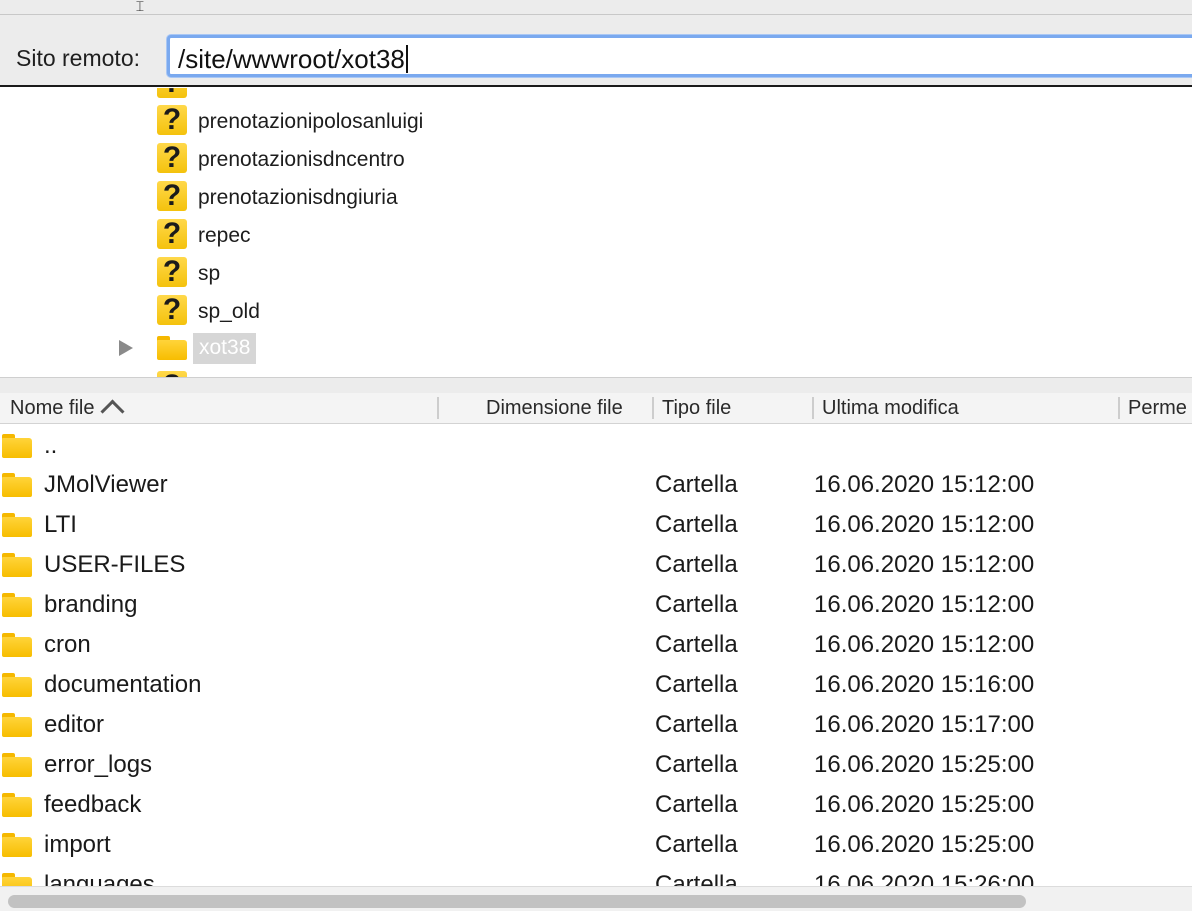 The height and width of the screenshot is (911, 1192). What do you see at coordinates (106, 484) in the screenshot?
I see `file-name: JMolViewer` at bounding box center [106, 484].